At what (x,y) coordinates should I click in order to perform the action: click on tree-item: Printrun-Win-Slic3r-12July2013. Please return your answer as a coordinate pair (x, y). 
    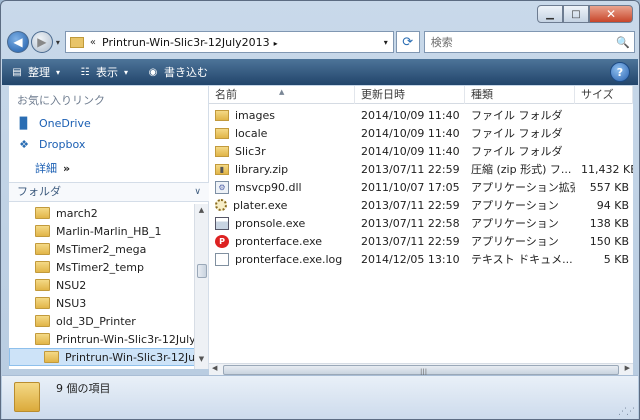
    Looking at the image, I should click on (102, 339).